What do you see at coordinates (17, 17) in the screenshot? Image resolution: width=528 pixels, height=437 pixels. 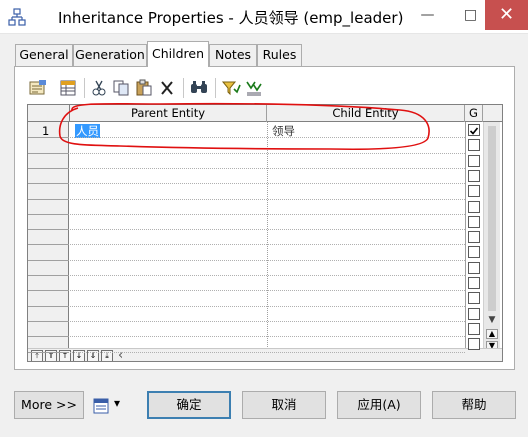 I see `hierarchy-icon` at bounding box center [17, 17].